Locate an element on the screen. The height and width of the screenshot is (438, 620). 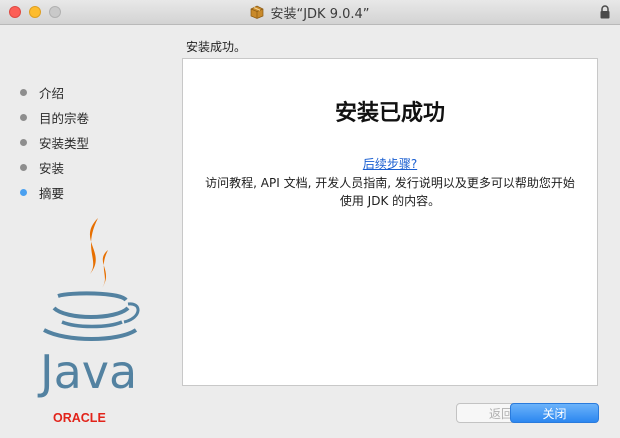
oracle-wordmark: ORACLE is located at coordinates (79, 417).